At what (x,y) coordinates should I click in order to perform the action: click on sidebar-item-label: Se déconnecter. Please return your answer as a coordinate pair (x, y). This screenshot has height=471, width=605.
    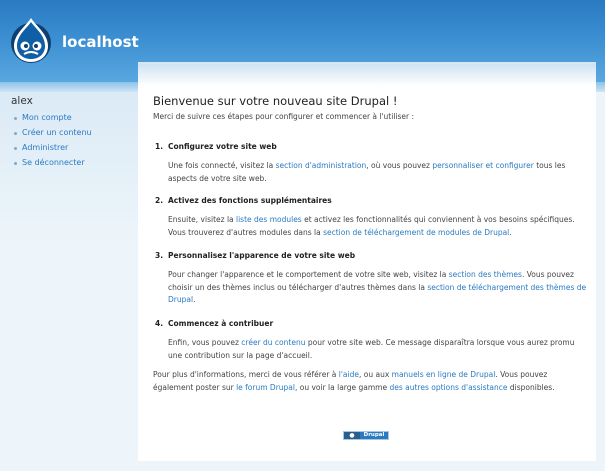
    Looking at the image, I should click on (53, 162).